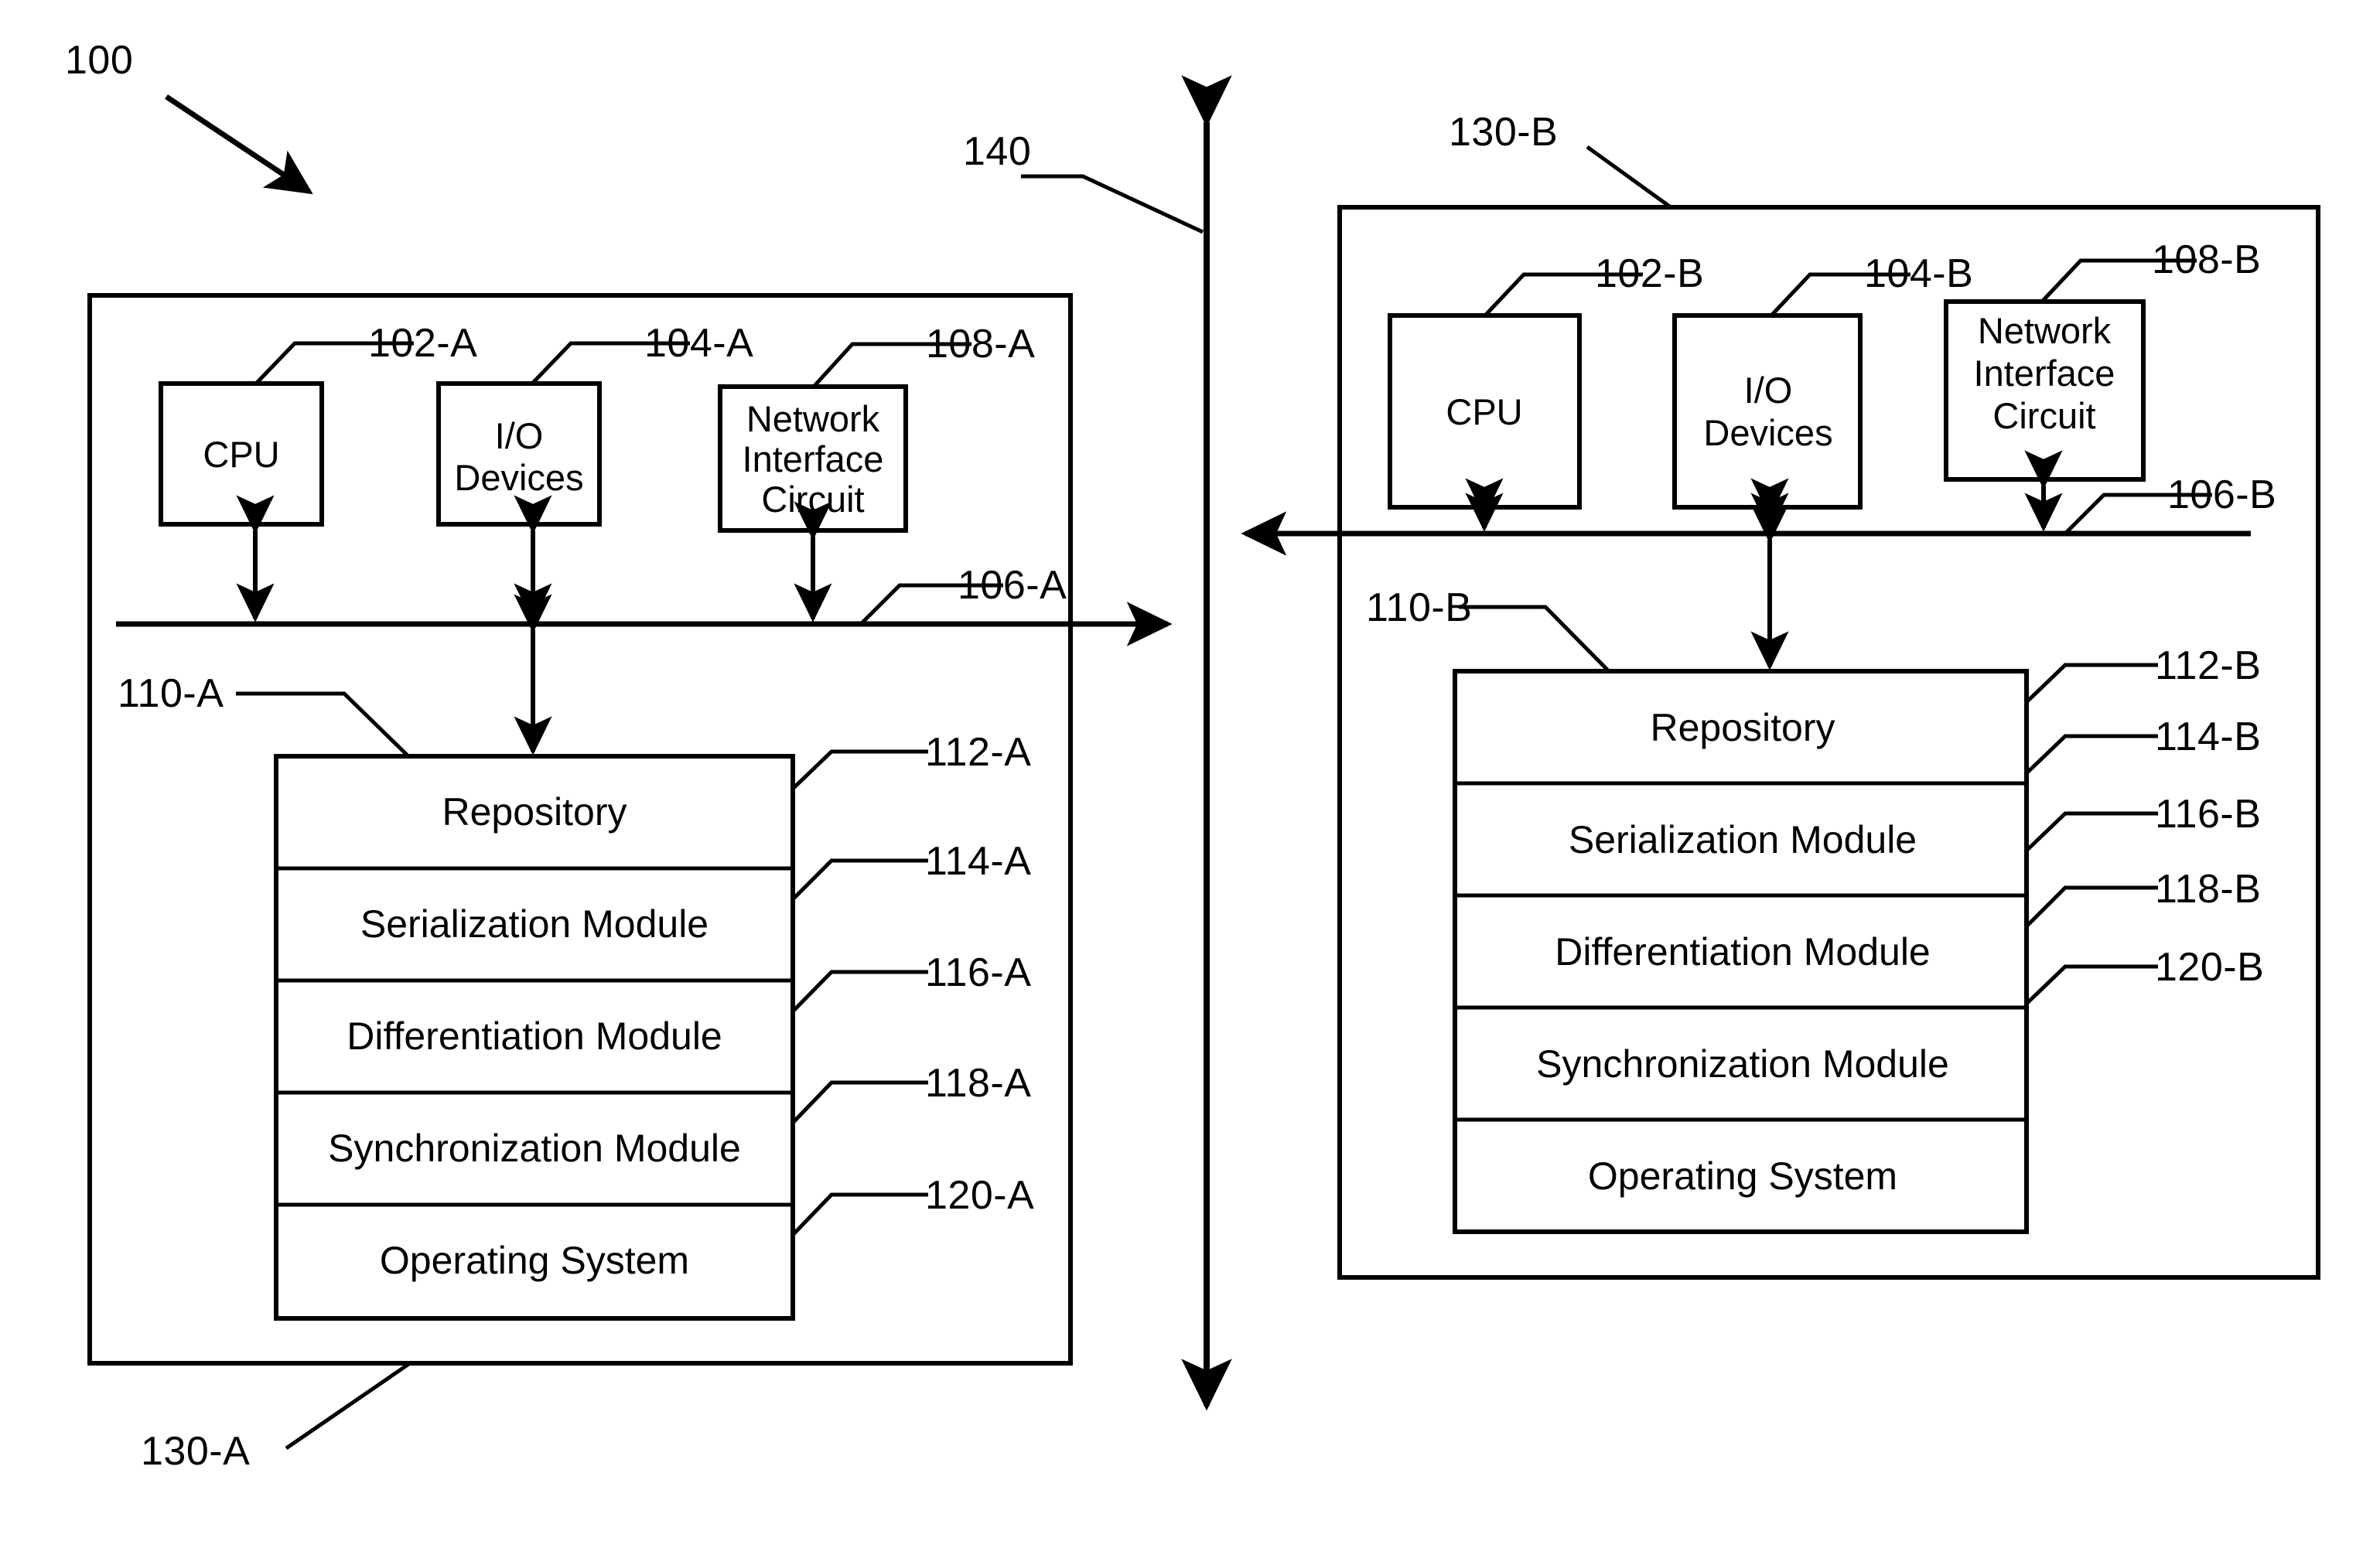 The image size is (2380, 1555). What do you see at coordinates (2208, 736) in the screenshot?
I see `ref-114-b: 114-B` at bounding box center [2208, 736].